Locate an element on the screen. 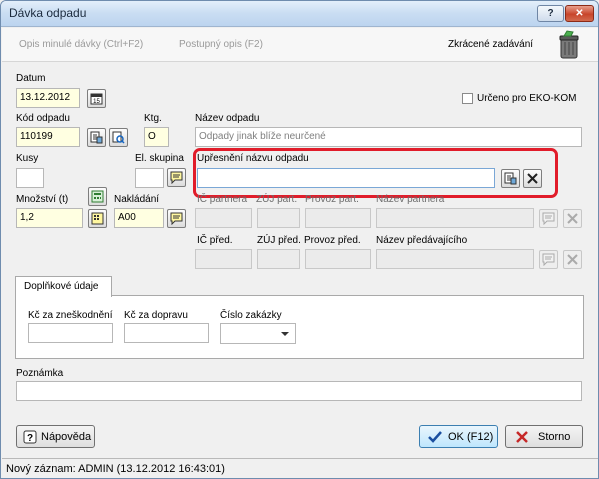 This screenshot has height=479, width=599. help-icon: ? is located at coordinates (30, 437).